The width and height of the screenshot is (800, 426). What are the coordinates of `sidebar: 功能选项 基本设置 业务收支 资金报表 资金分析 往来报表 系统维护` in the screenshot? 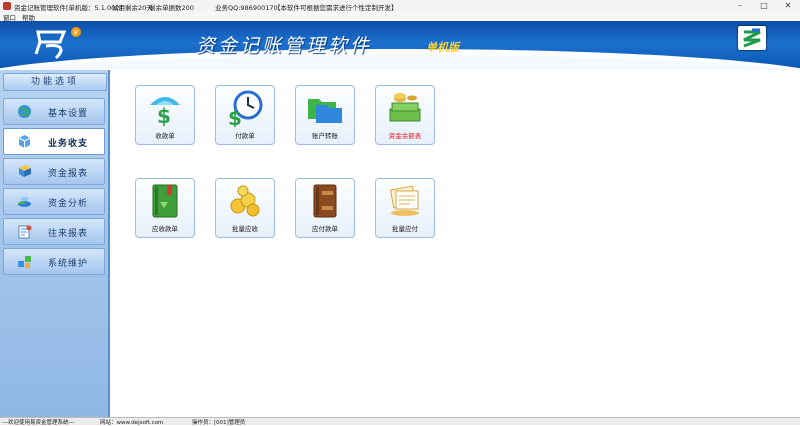 It's located at (55, 243).